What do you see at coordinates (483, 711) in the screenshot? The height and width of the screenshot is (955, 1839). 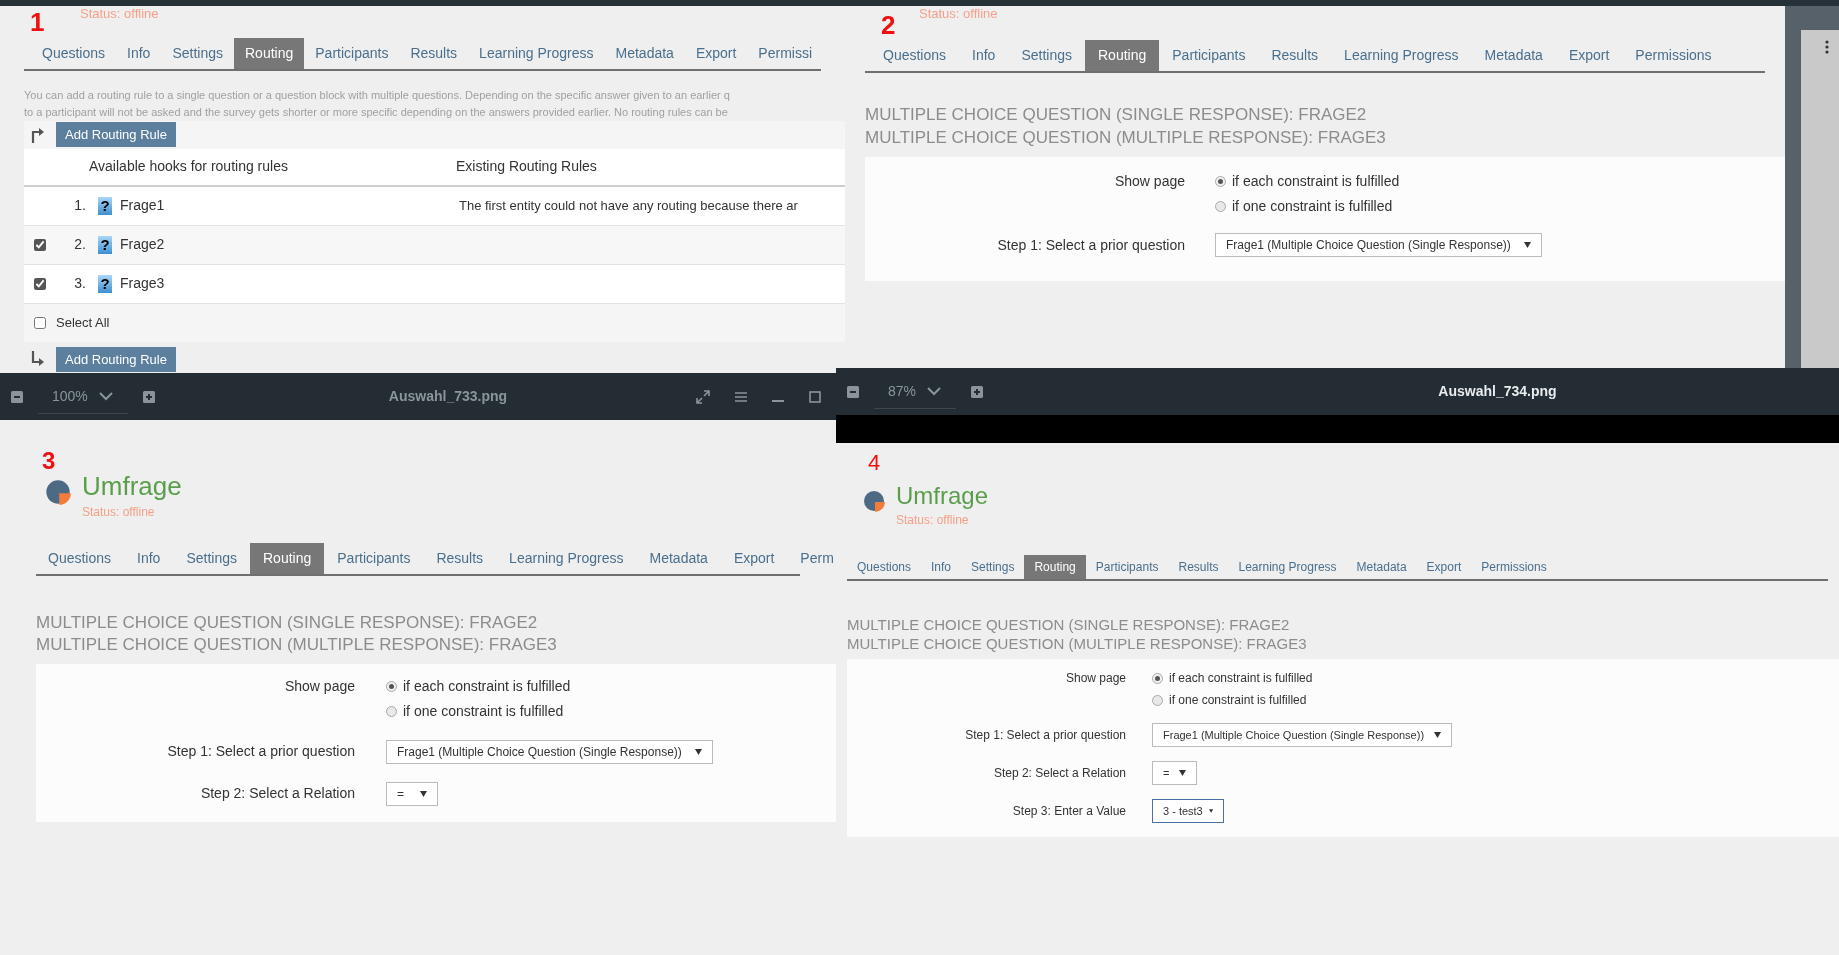 I see `radio-label: if one constraint is fulfilled` at bounding box center [483, 711].